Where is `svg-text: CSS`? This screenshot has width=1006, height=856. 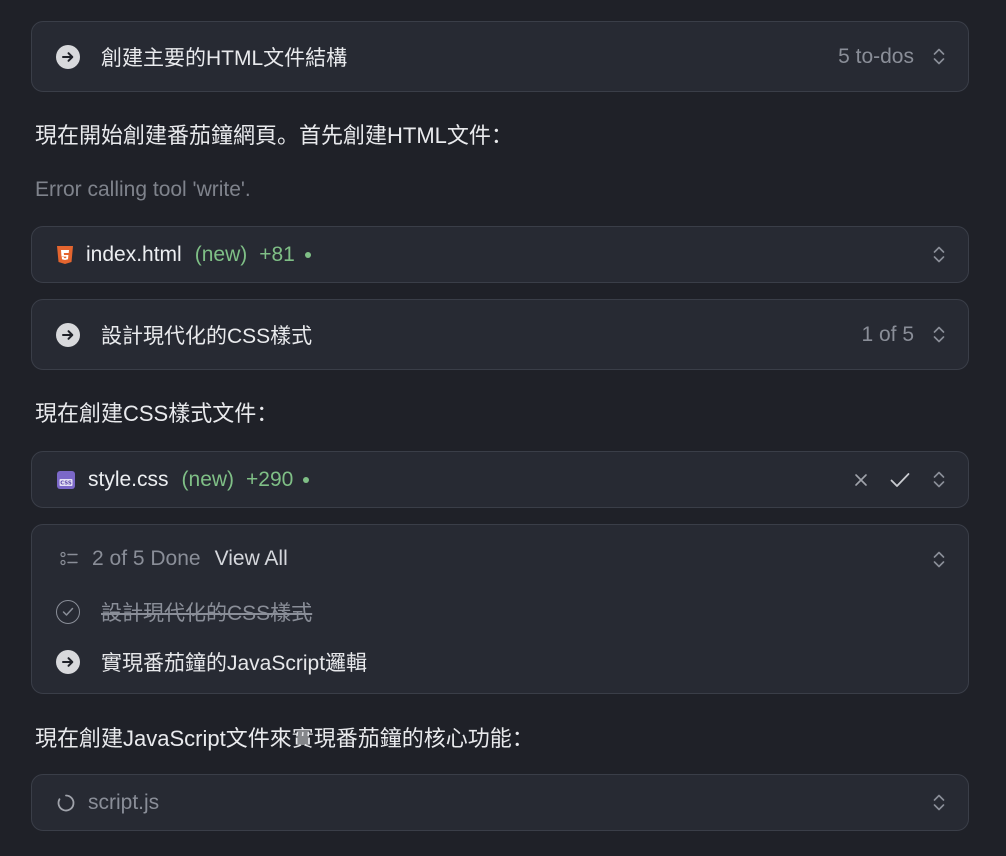
svg-text: CSS is located at coordinates (66, 483).